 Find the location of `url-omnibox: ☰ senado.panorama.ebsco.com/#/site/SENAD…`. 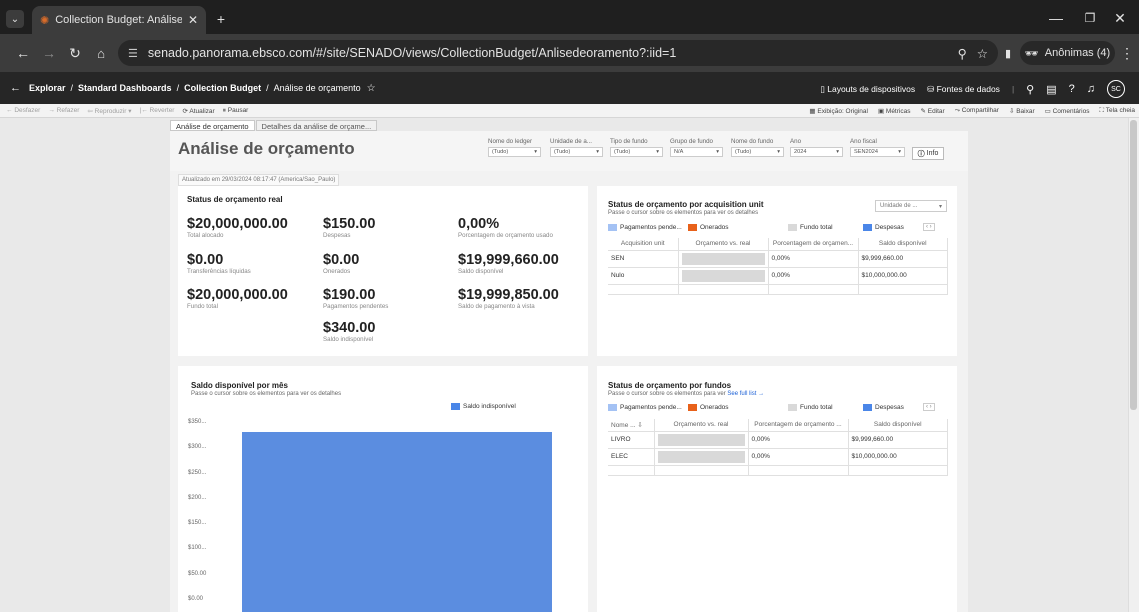

url-omnibox: ☰ senado.panorama.ebsco.com/#/site/SENAD… is located at coordinates (558, 53).